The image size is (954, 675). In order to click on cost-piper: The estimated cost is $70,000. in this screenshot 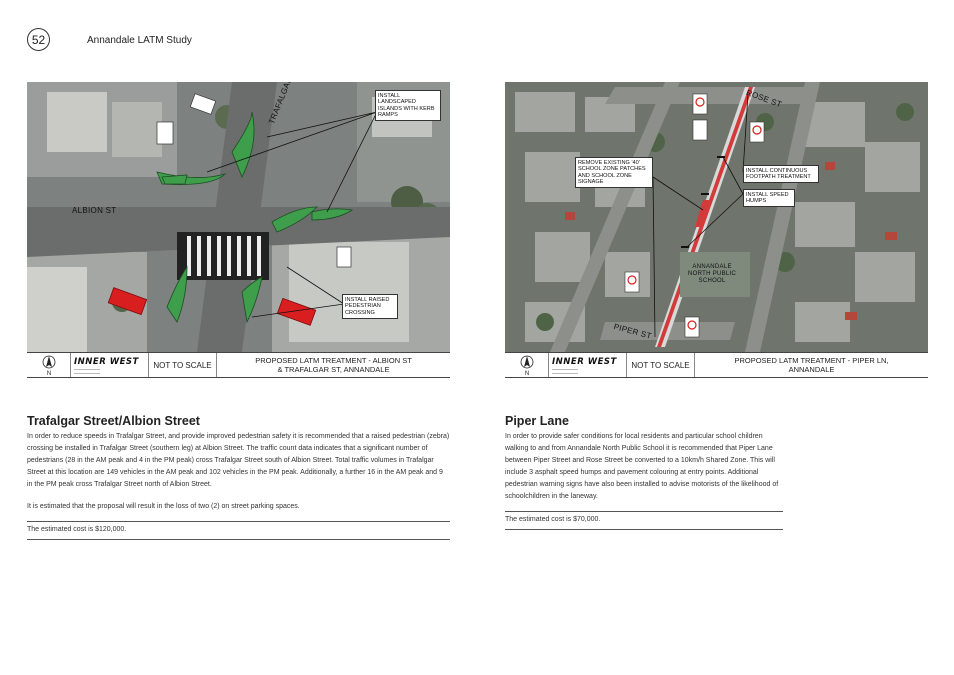, I will do `click(644, 520)`.